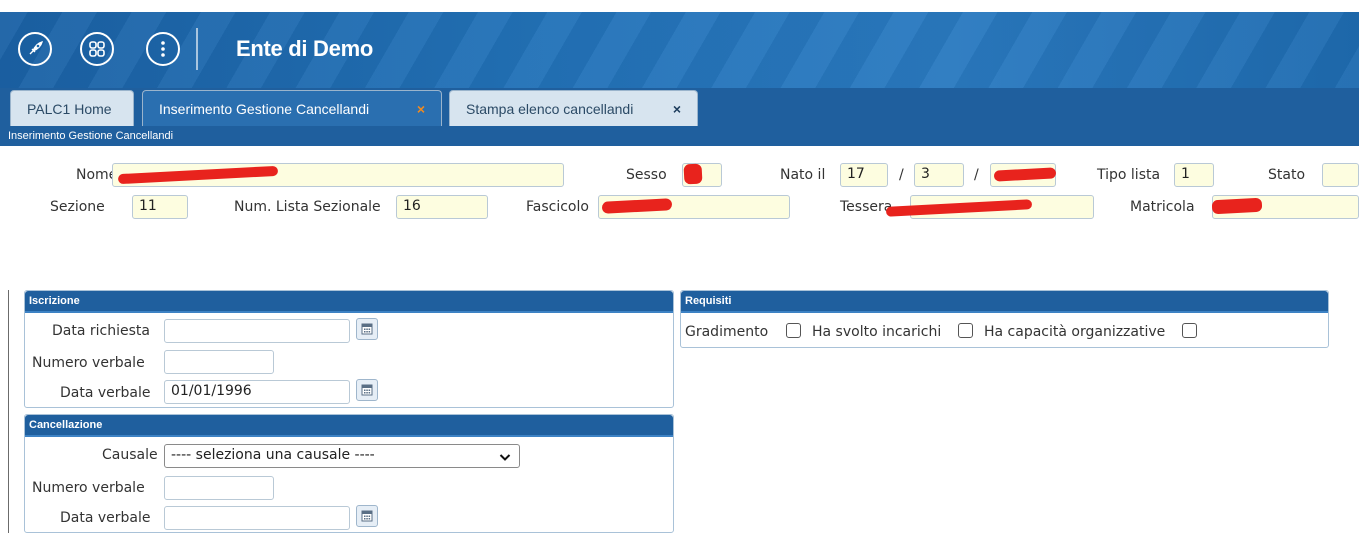 The height and width of the screenshot is (533, 1359). Describe the element at coordinates (877, 332) in the screenshot. I see `ha-svolto-label: Ha svolto incarichi` at that location.